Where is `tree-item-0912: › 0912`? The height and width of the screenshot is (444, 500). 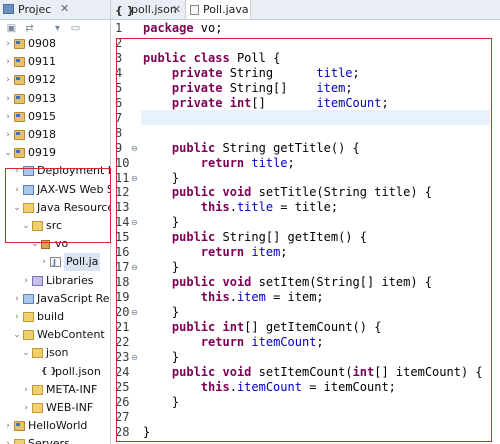 tree-item-0912: › 0912 is located at coordinates (55, 80).